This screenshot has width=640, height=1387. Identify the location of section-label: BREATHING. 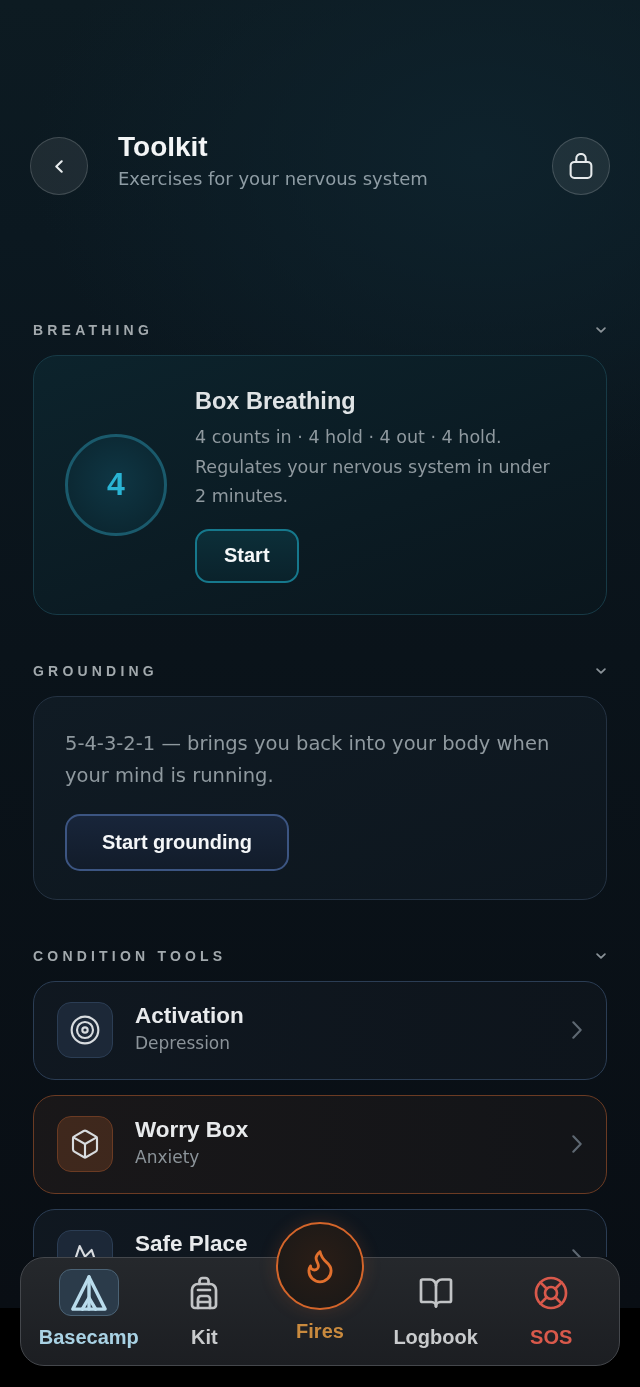
(93, 330).